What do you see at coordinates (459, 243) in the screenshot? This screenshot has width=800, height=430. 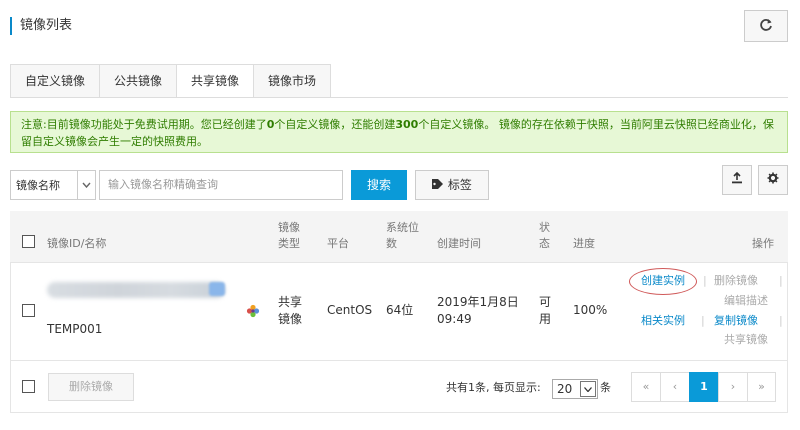 I see `col-created: 创建时间` at bounding box center [459, 243].